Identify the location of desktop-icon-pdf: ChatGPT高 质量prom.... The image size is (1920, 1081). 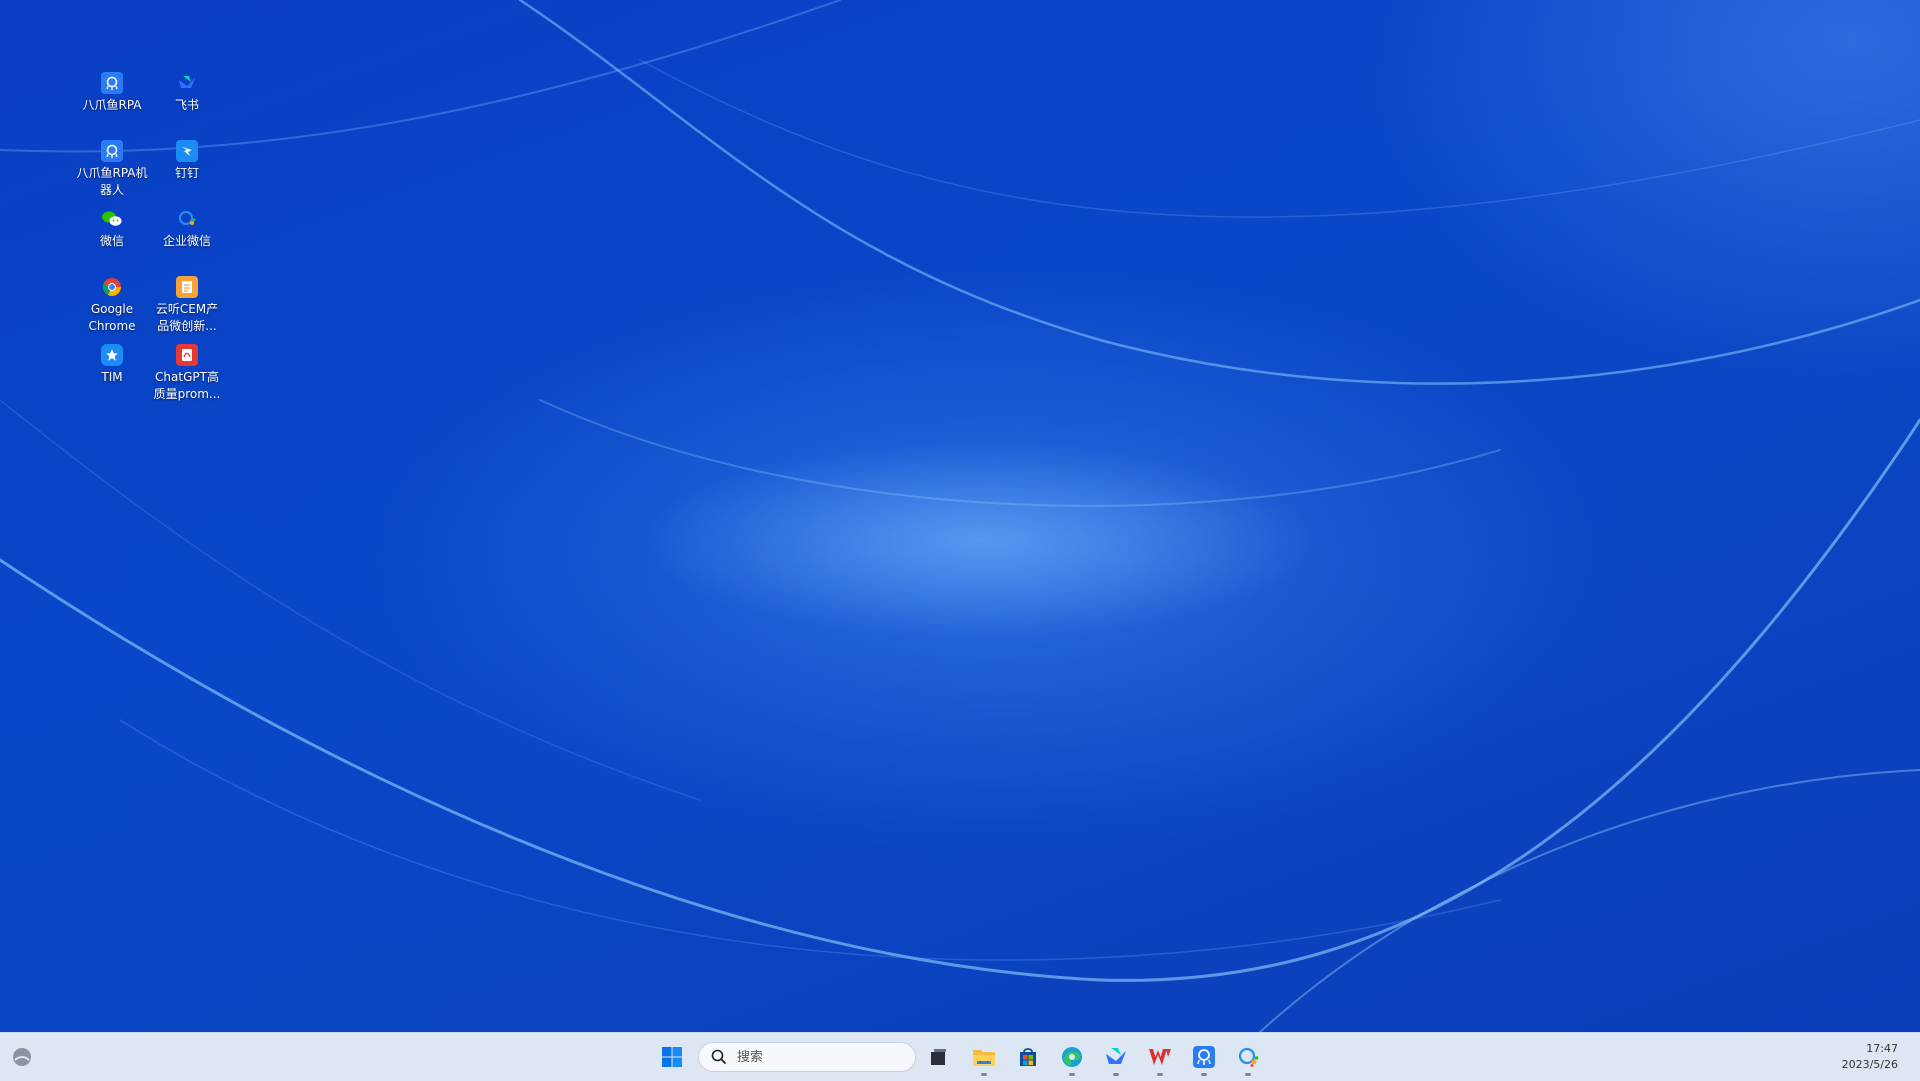
(187, 373).